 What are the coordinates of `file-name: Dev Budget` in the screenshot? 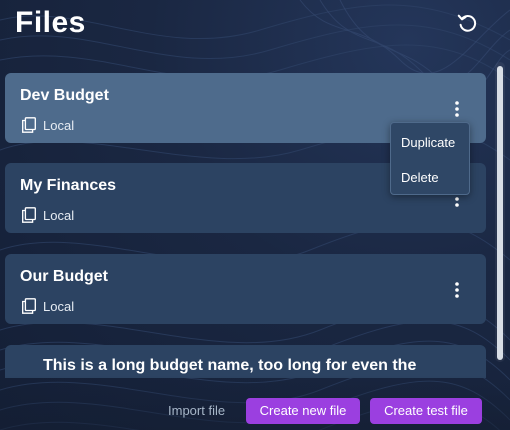 It's located at (64, 95).